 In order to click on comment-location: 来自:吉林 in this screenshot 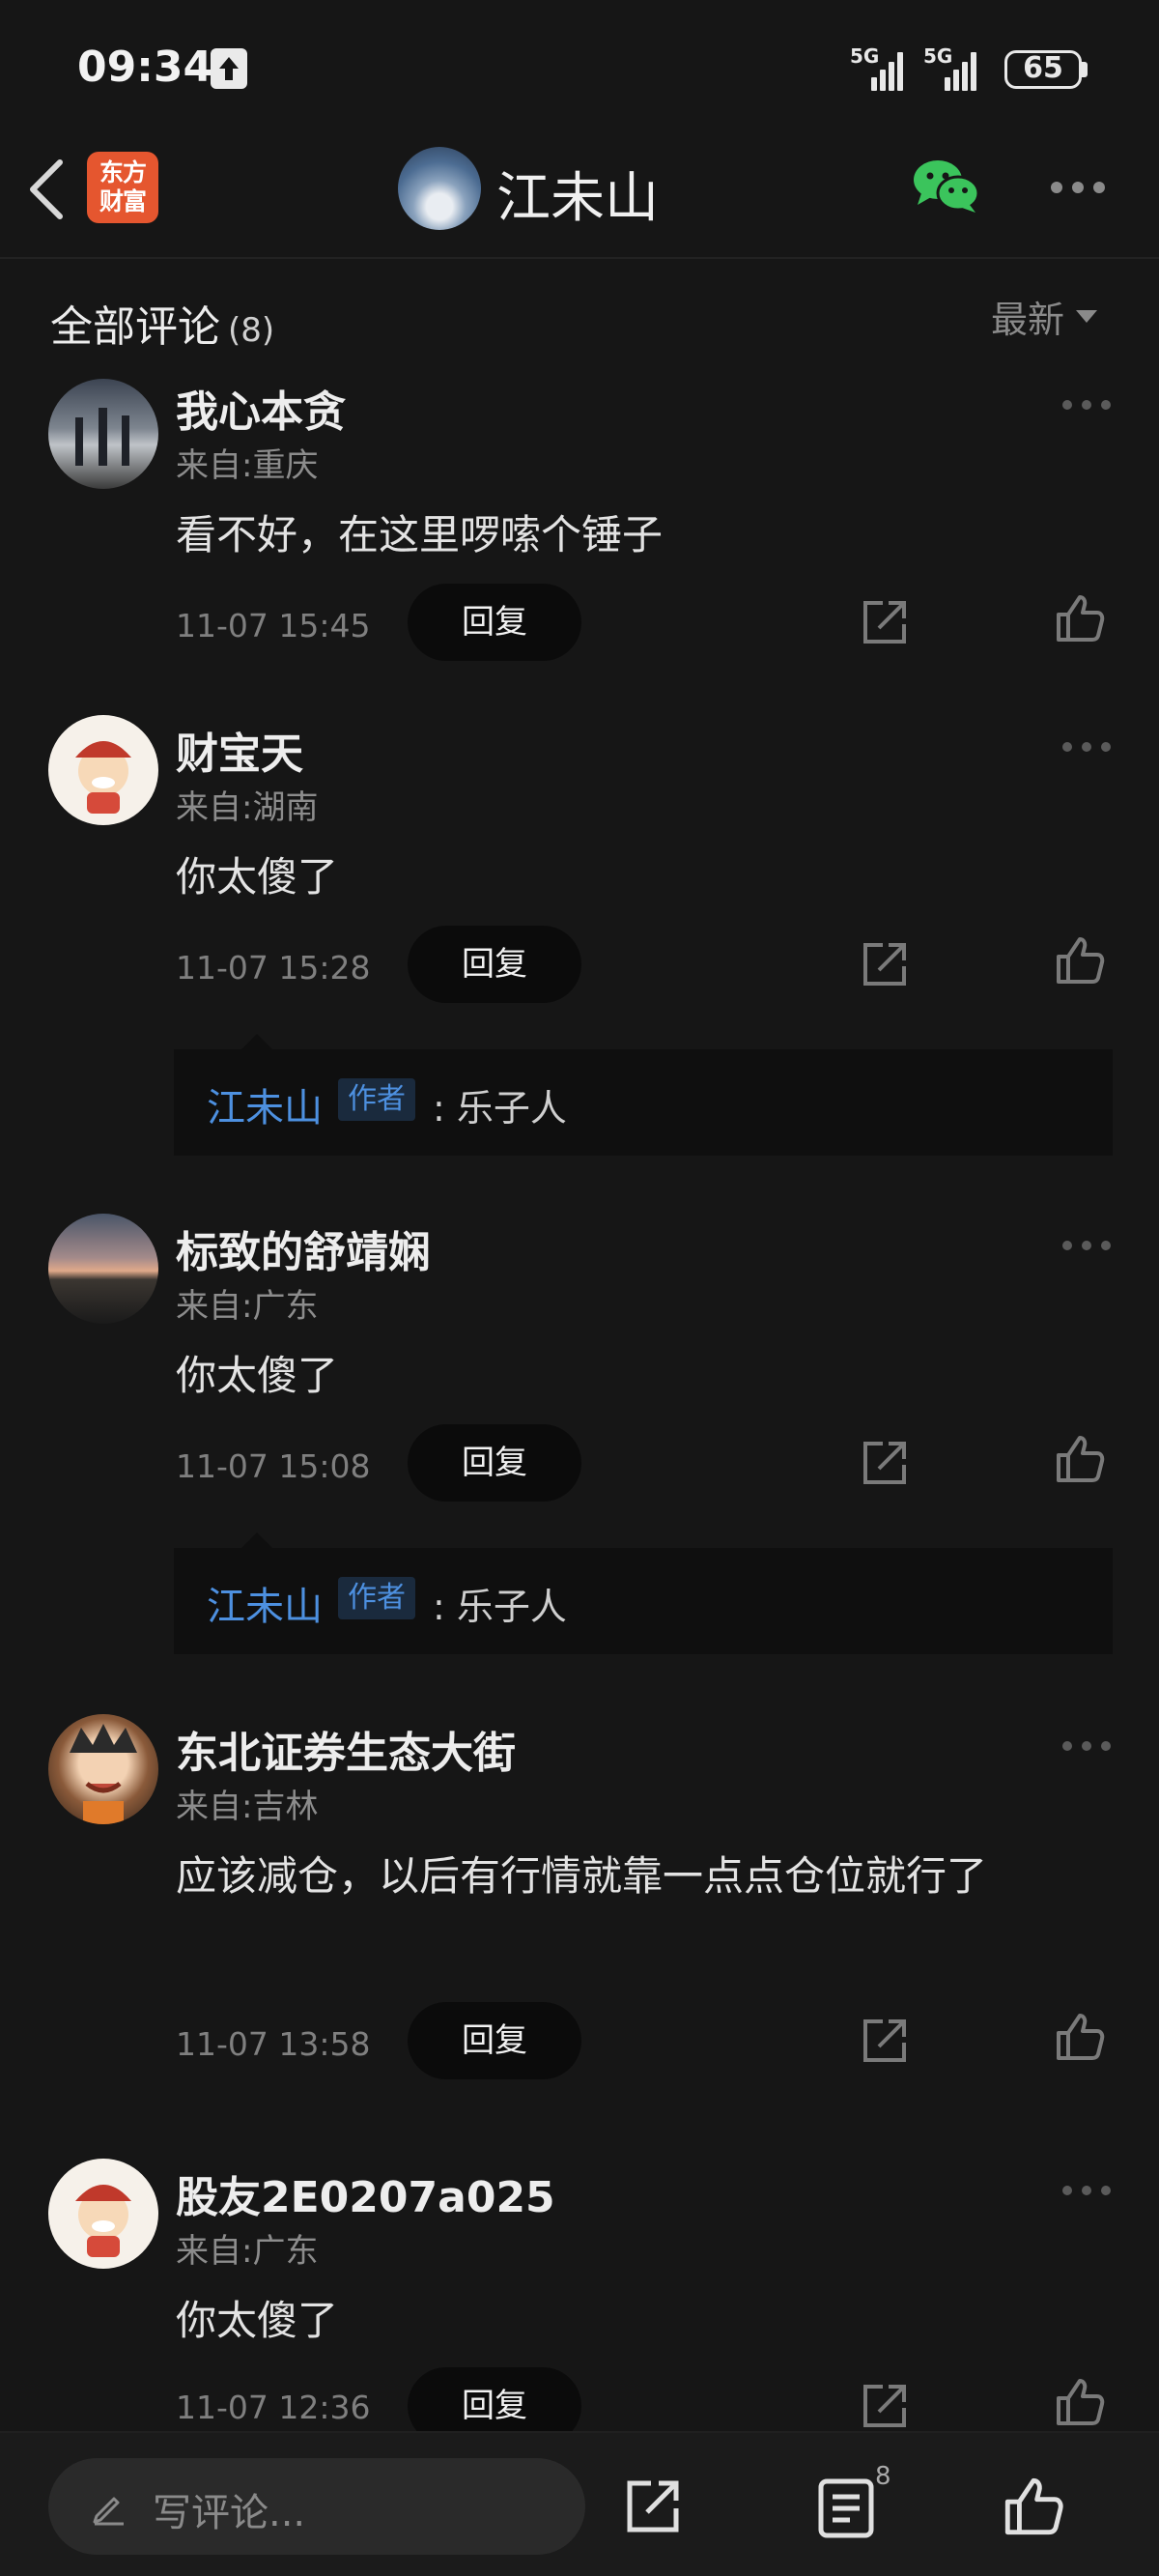, I will do `click(247, 1807)`.